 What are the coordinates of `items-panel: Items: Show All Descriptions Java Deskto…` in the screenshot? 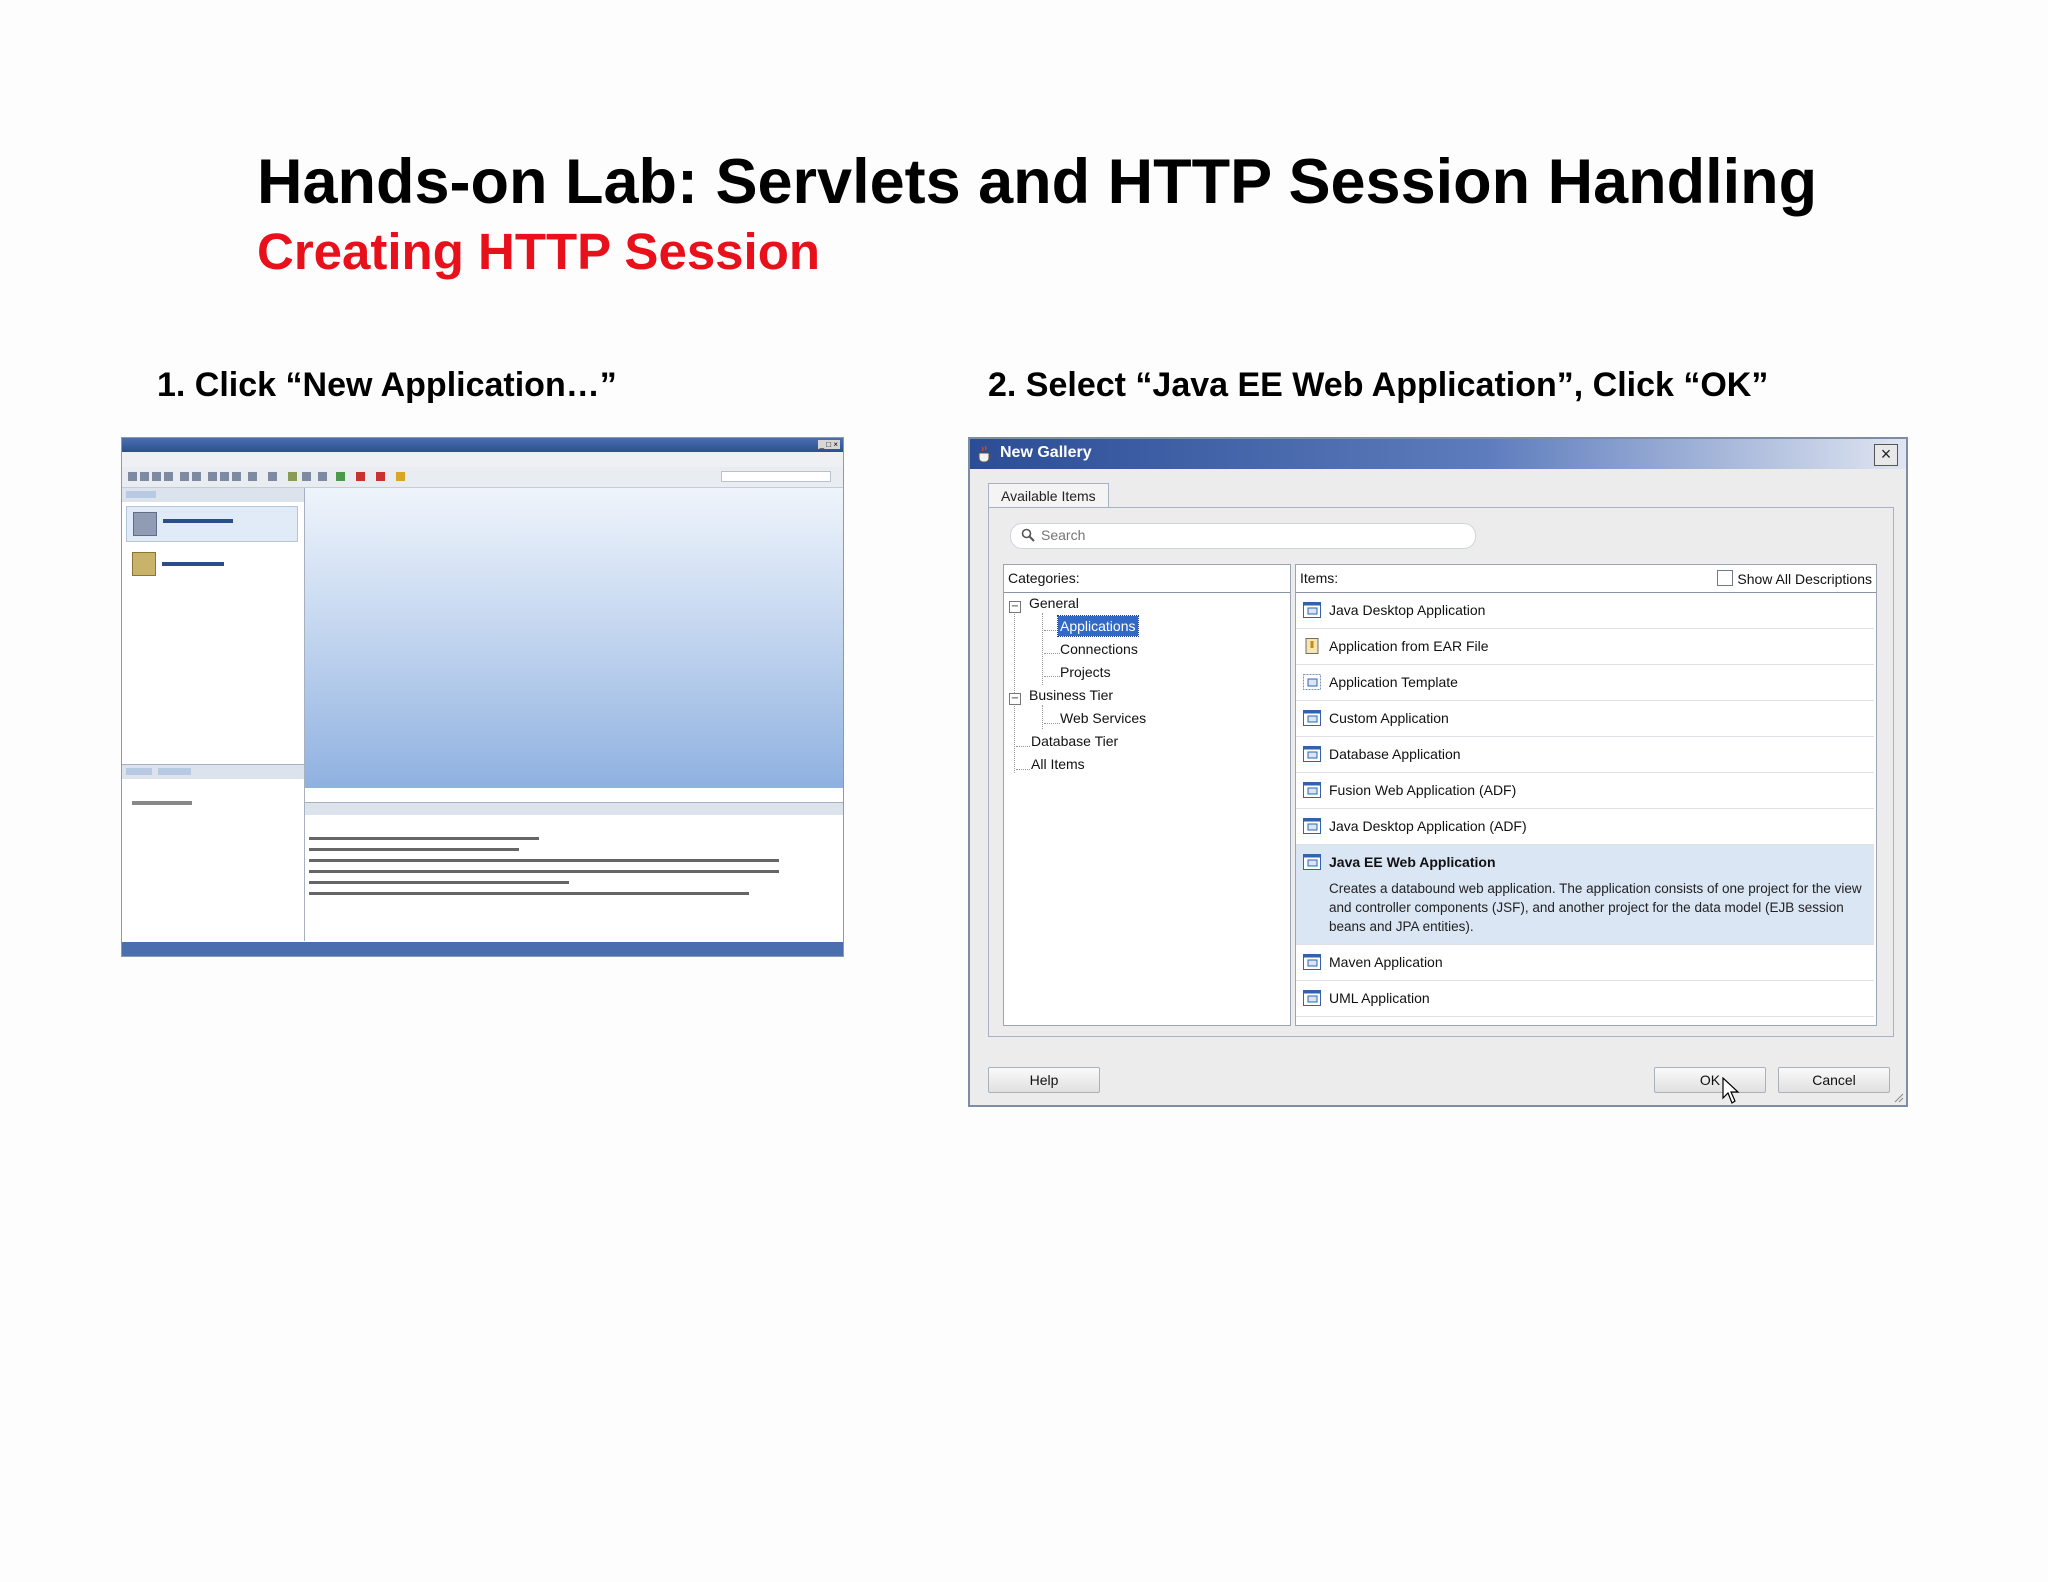 It's located at (1586, 795).